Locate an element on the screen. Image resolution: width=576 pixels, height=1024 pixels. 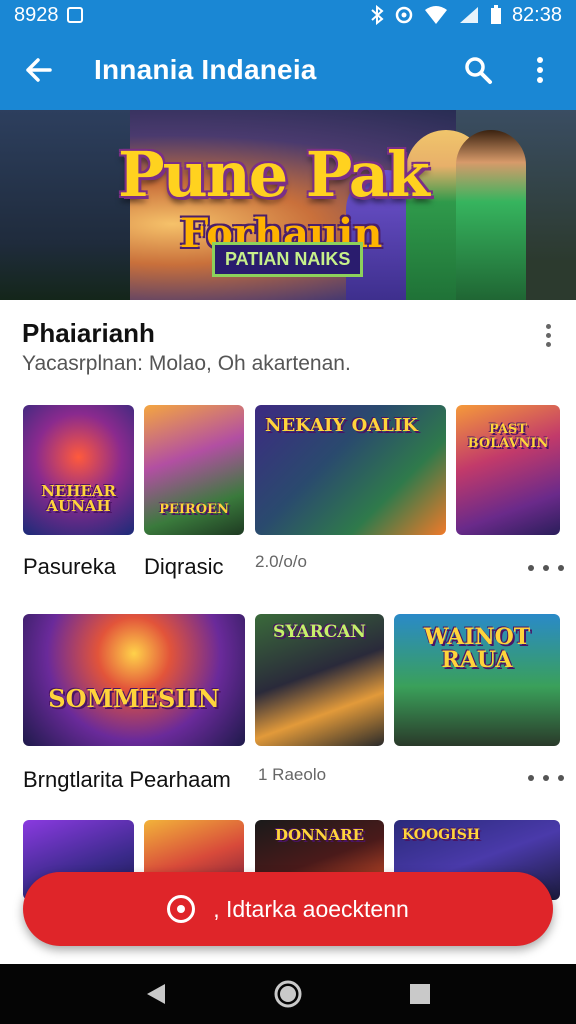
nav-recents-button is located at coordinates (420, 994).